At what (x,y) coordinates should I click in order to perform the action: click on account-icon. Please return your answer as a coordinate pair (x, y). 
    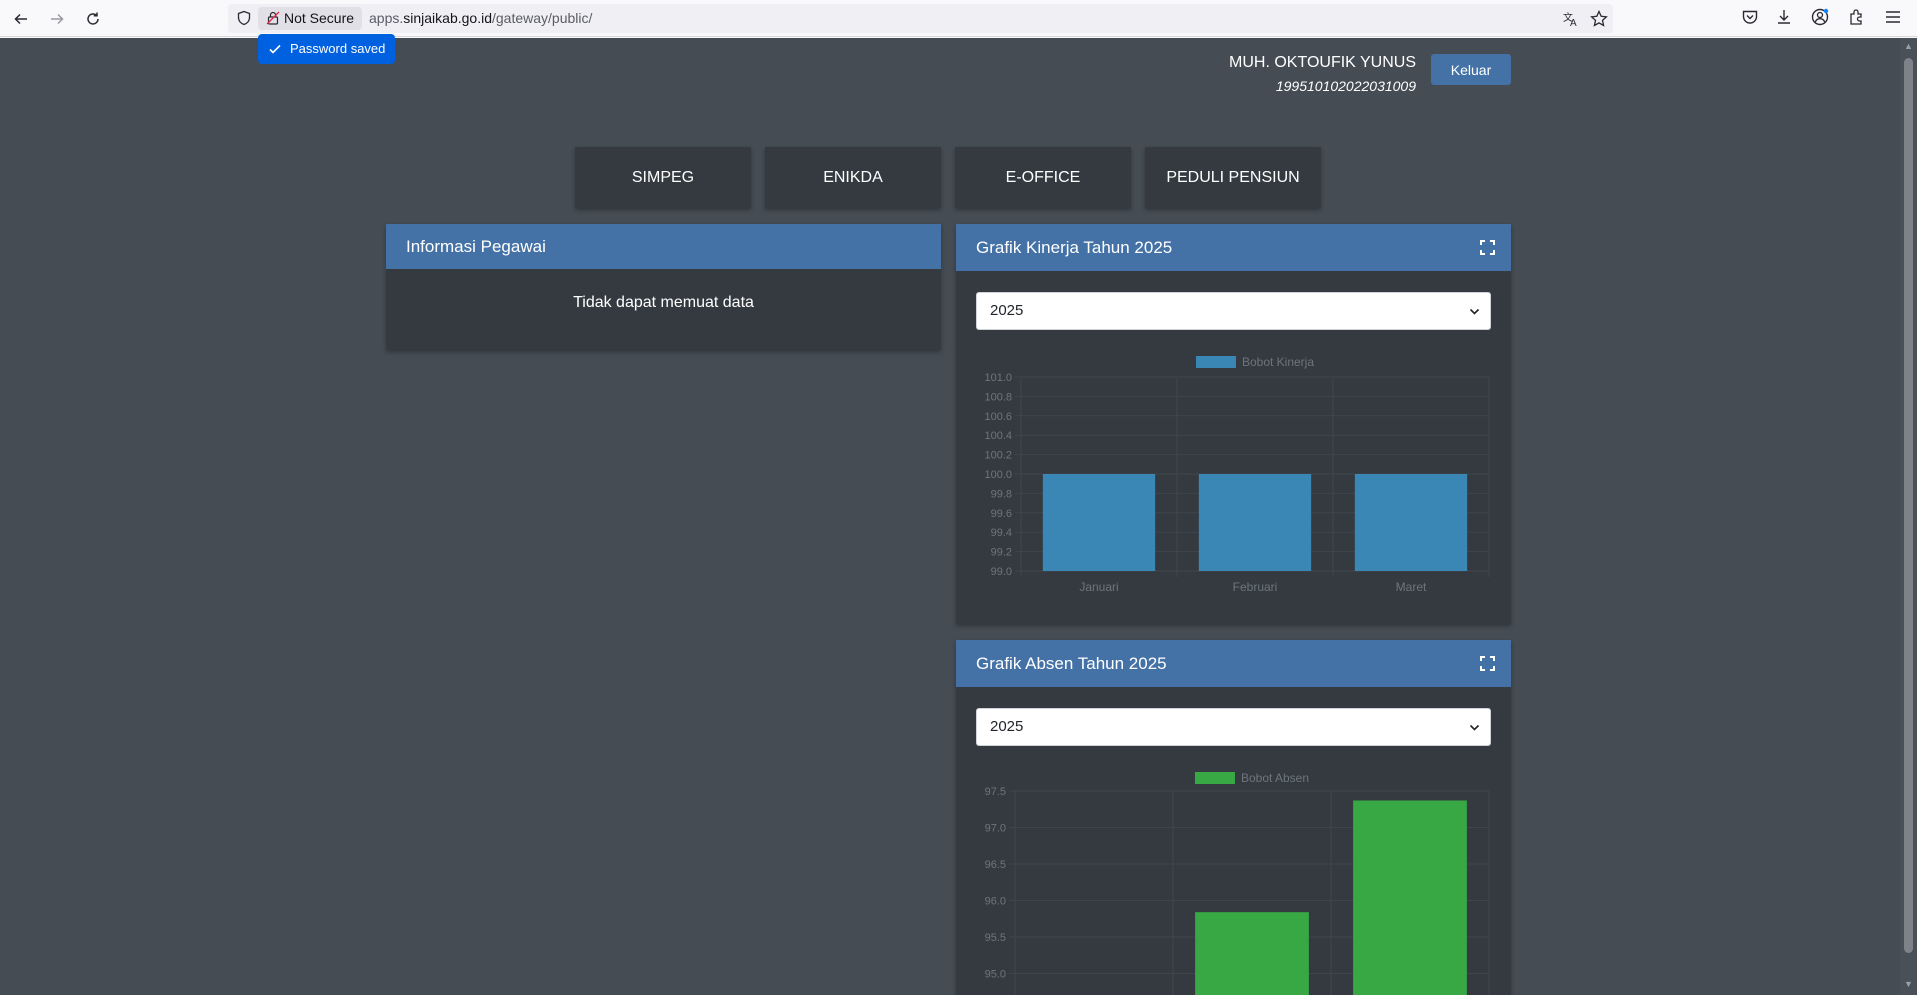
    Looking at the image, I should click on (1820, 17).